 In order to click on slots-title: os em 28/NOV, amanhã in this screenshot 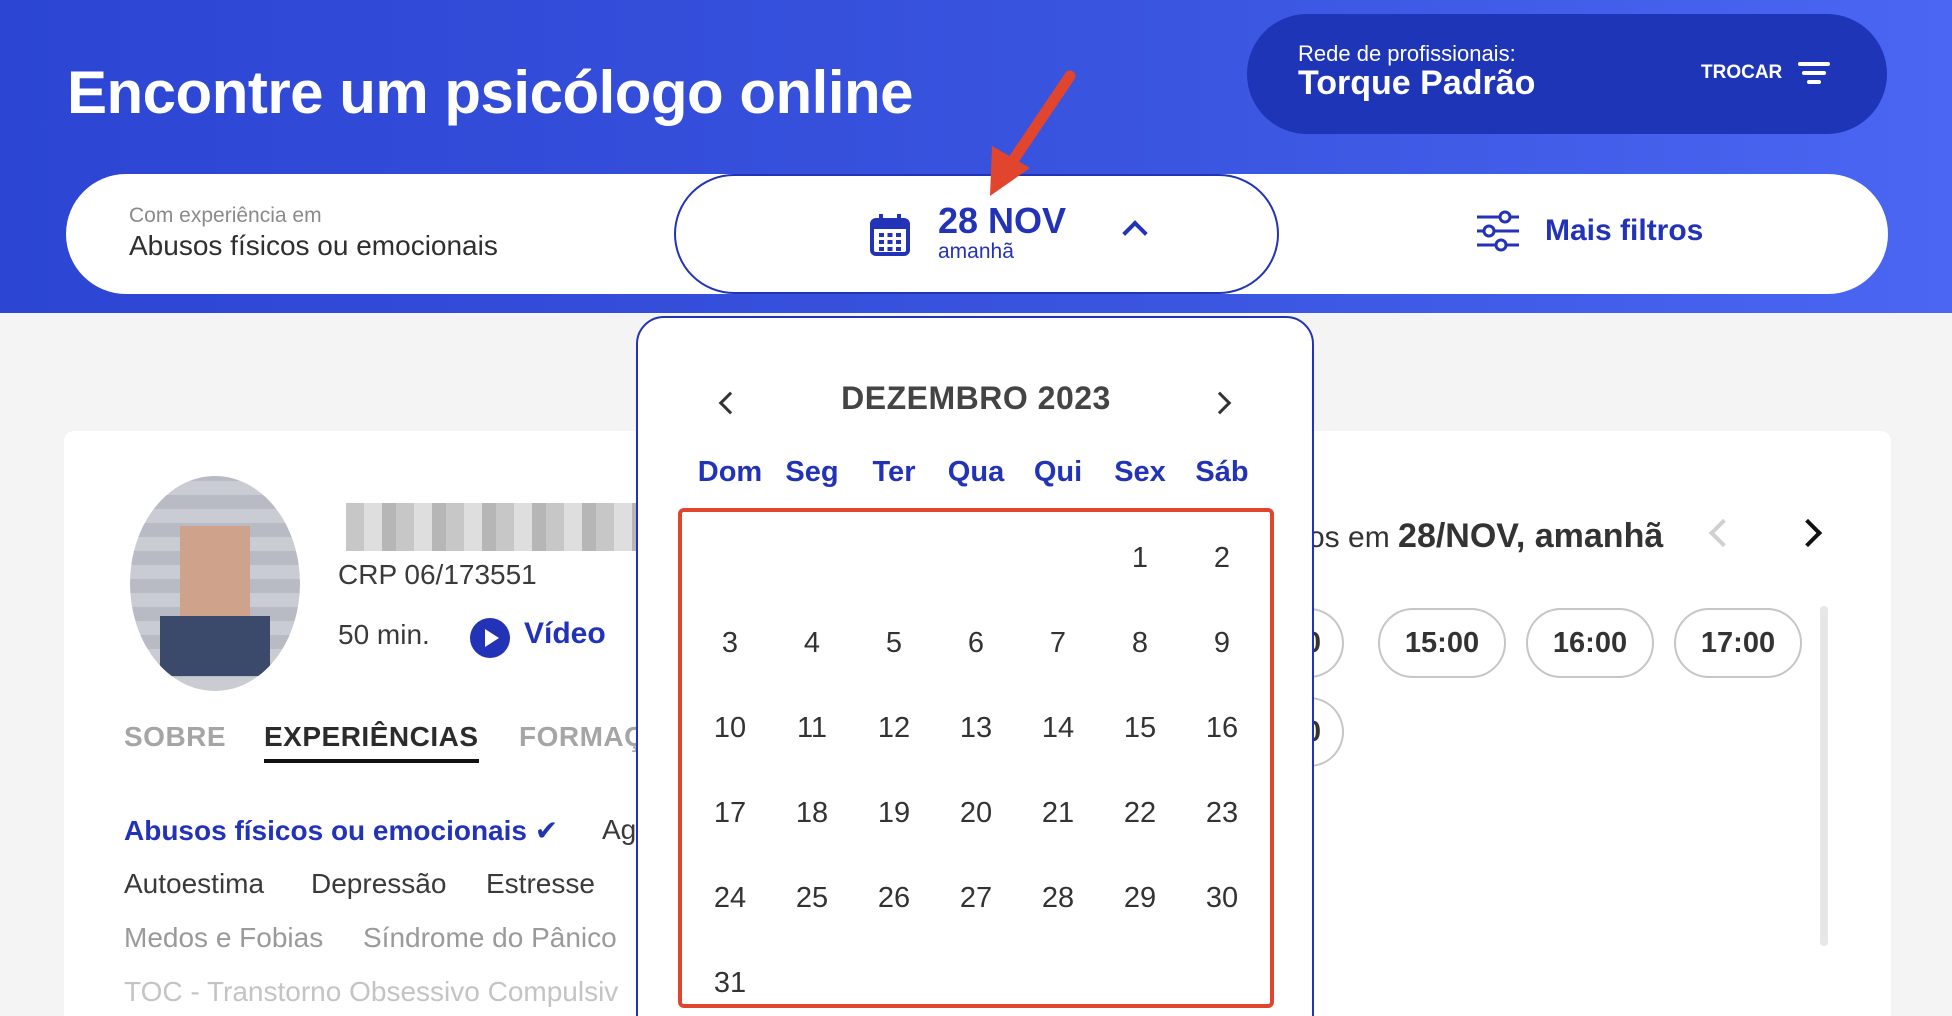, I will do `click(1485, 536)`.